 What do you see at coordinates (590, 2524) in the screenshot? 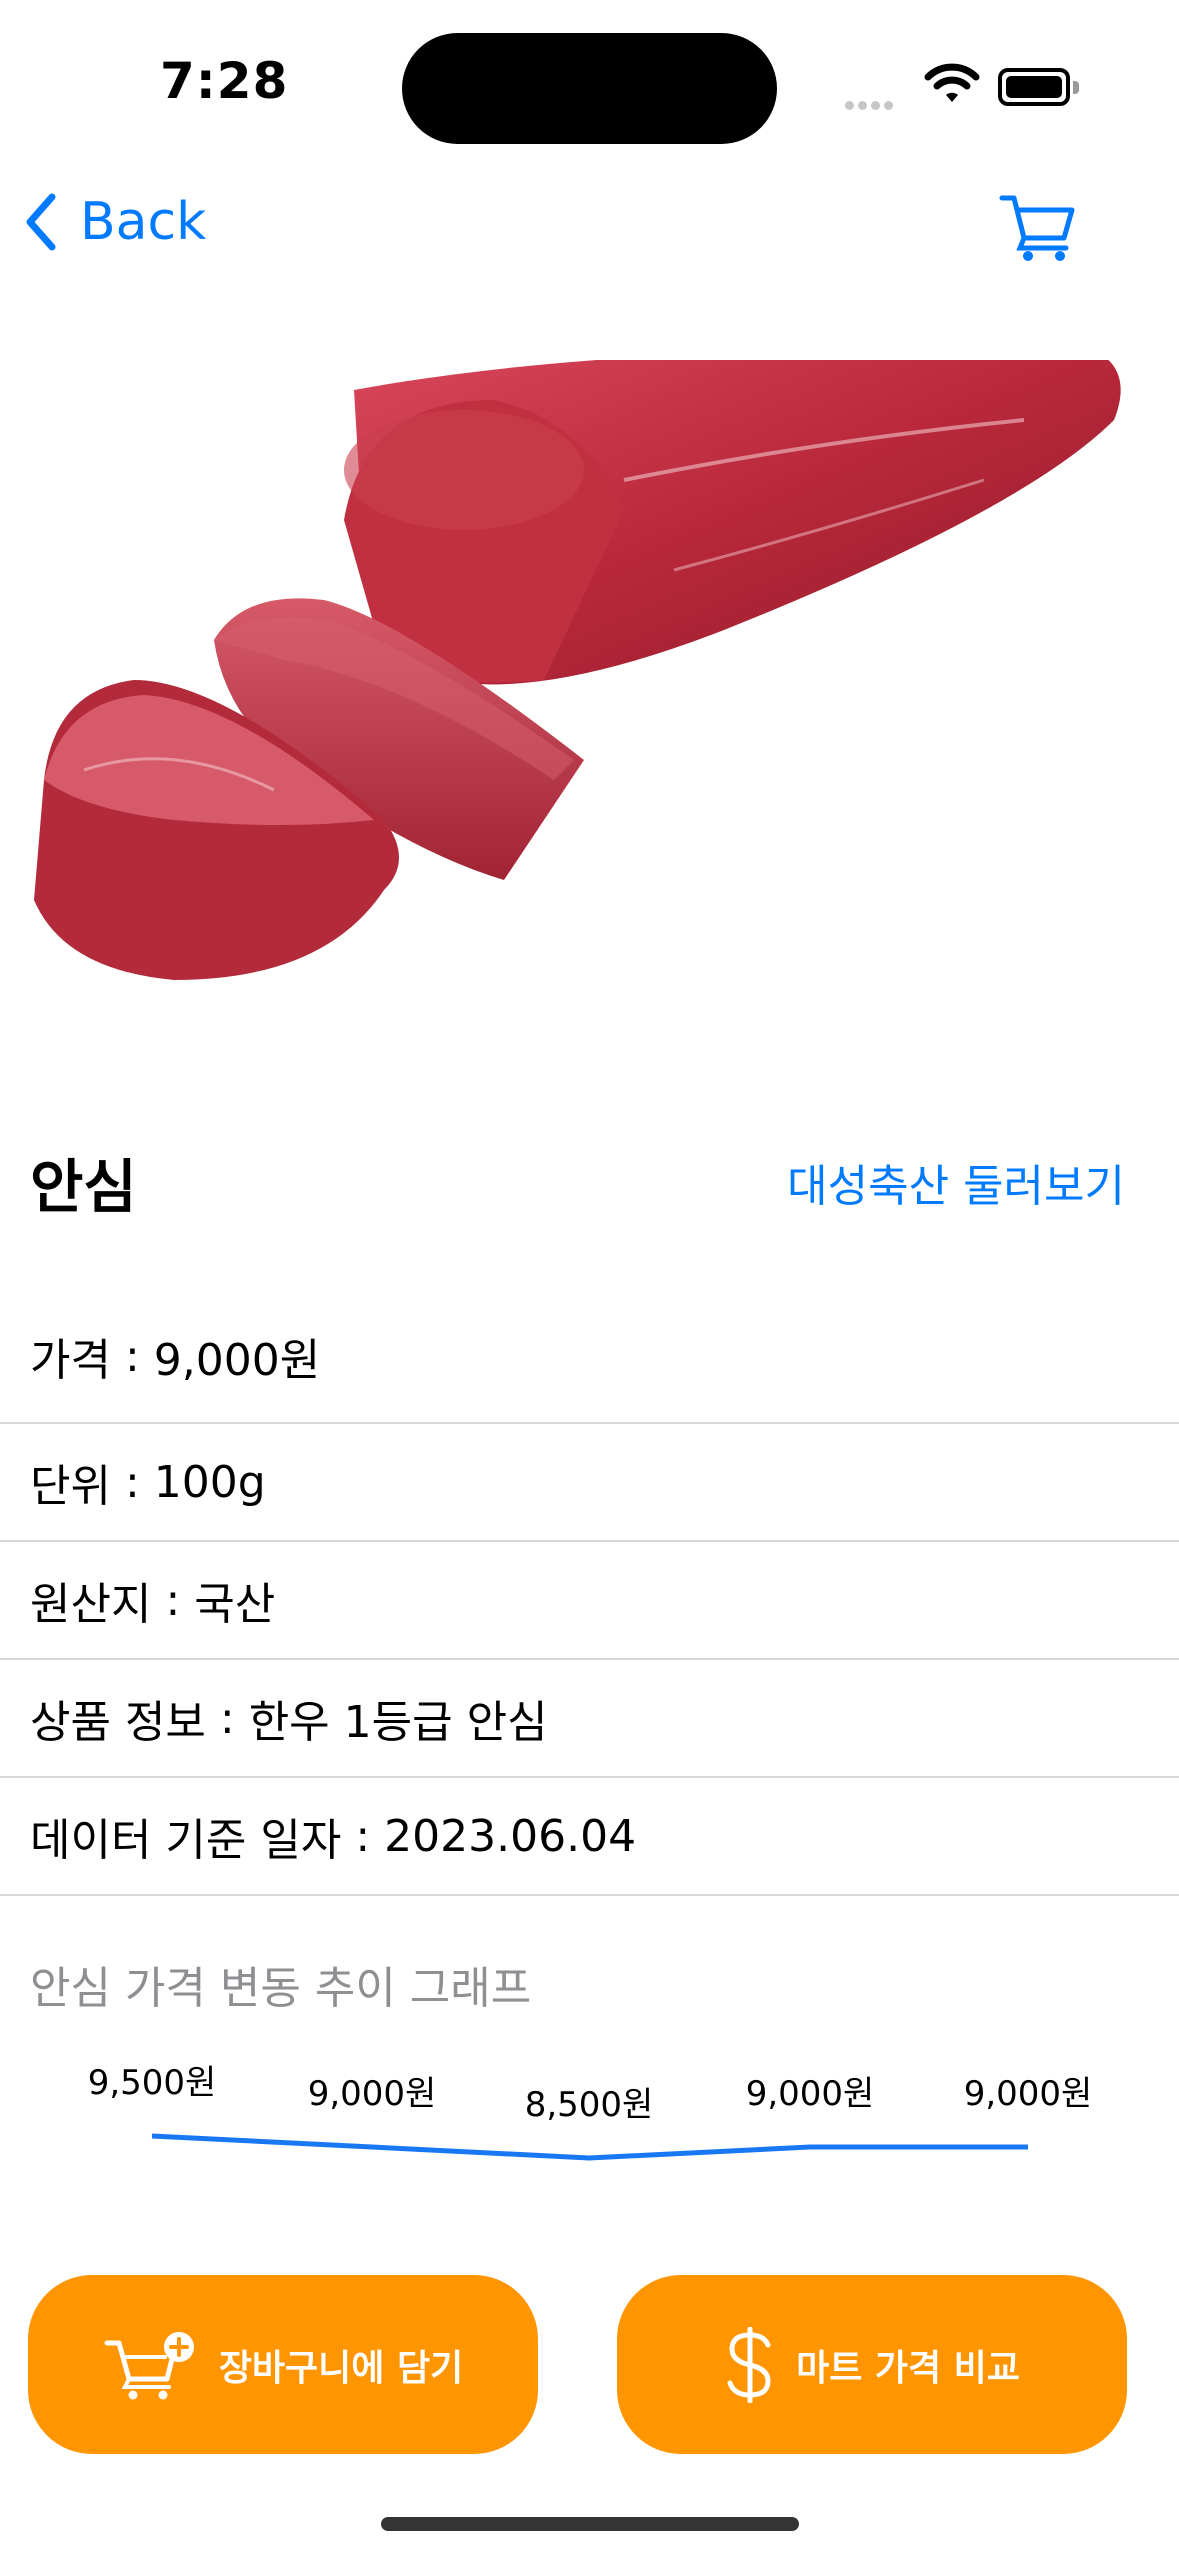
I see `home-indicator` at bounding box center [590, 2524].